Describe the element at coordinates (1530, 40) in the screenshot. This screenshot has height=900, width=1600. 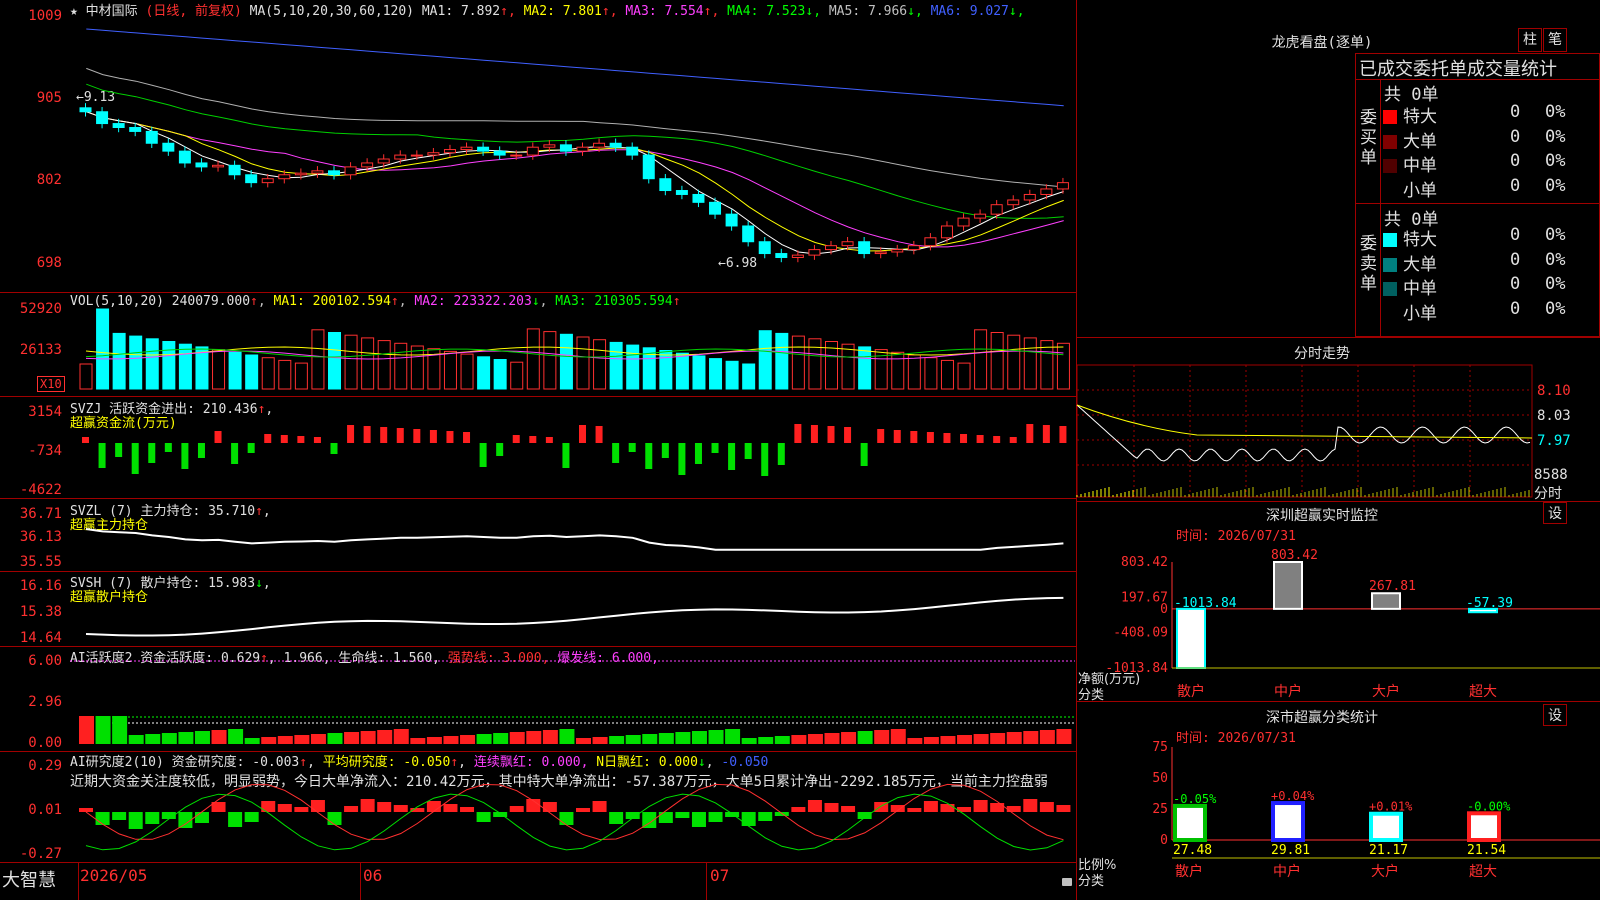
I see `bar-view-button: 柱` at that location.